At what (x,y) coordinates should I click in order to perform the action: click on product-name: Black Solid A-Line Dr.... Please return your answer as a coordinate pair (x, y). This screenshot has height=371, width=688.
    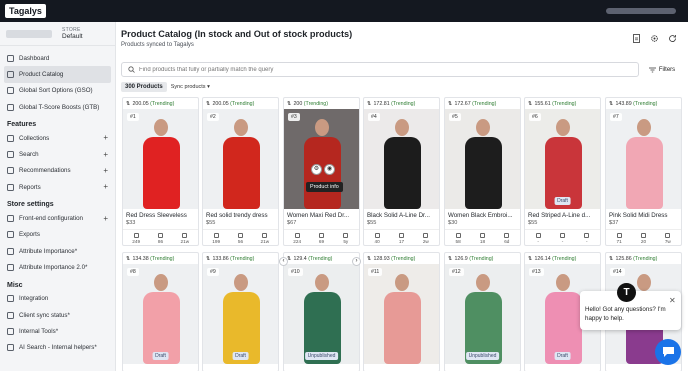
    Looking at the image, I should click on (401, 214).